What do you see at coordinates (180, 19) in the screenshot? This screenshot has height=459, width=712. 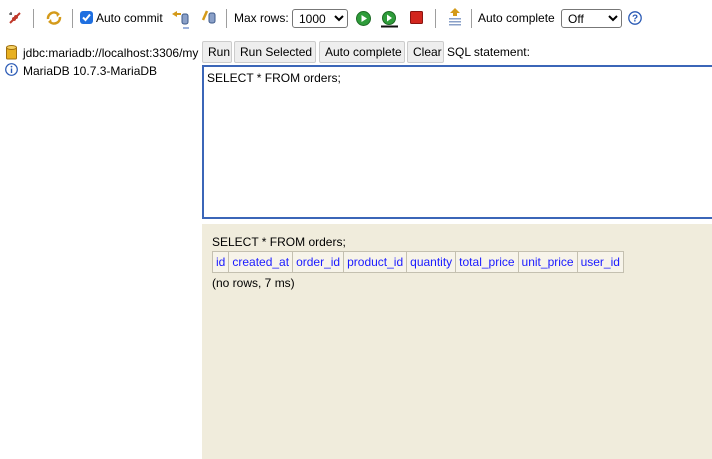 I see `commit-icon` at bounding box center [180, 19].